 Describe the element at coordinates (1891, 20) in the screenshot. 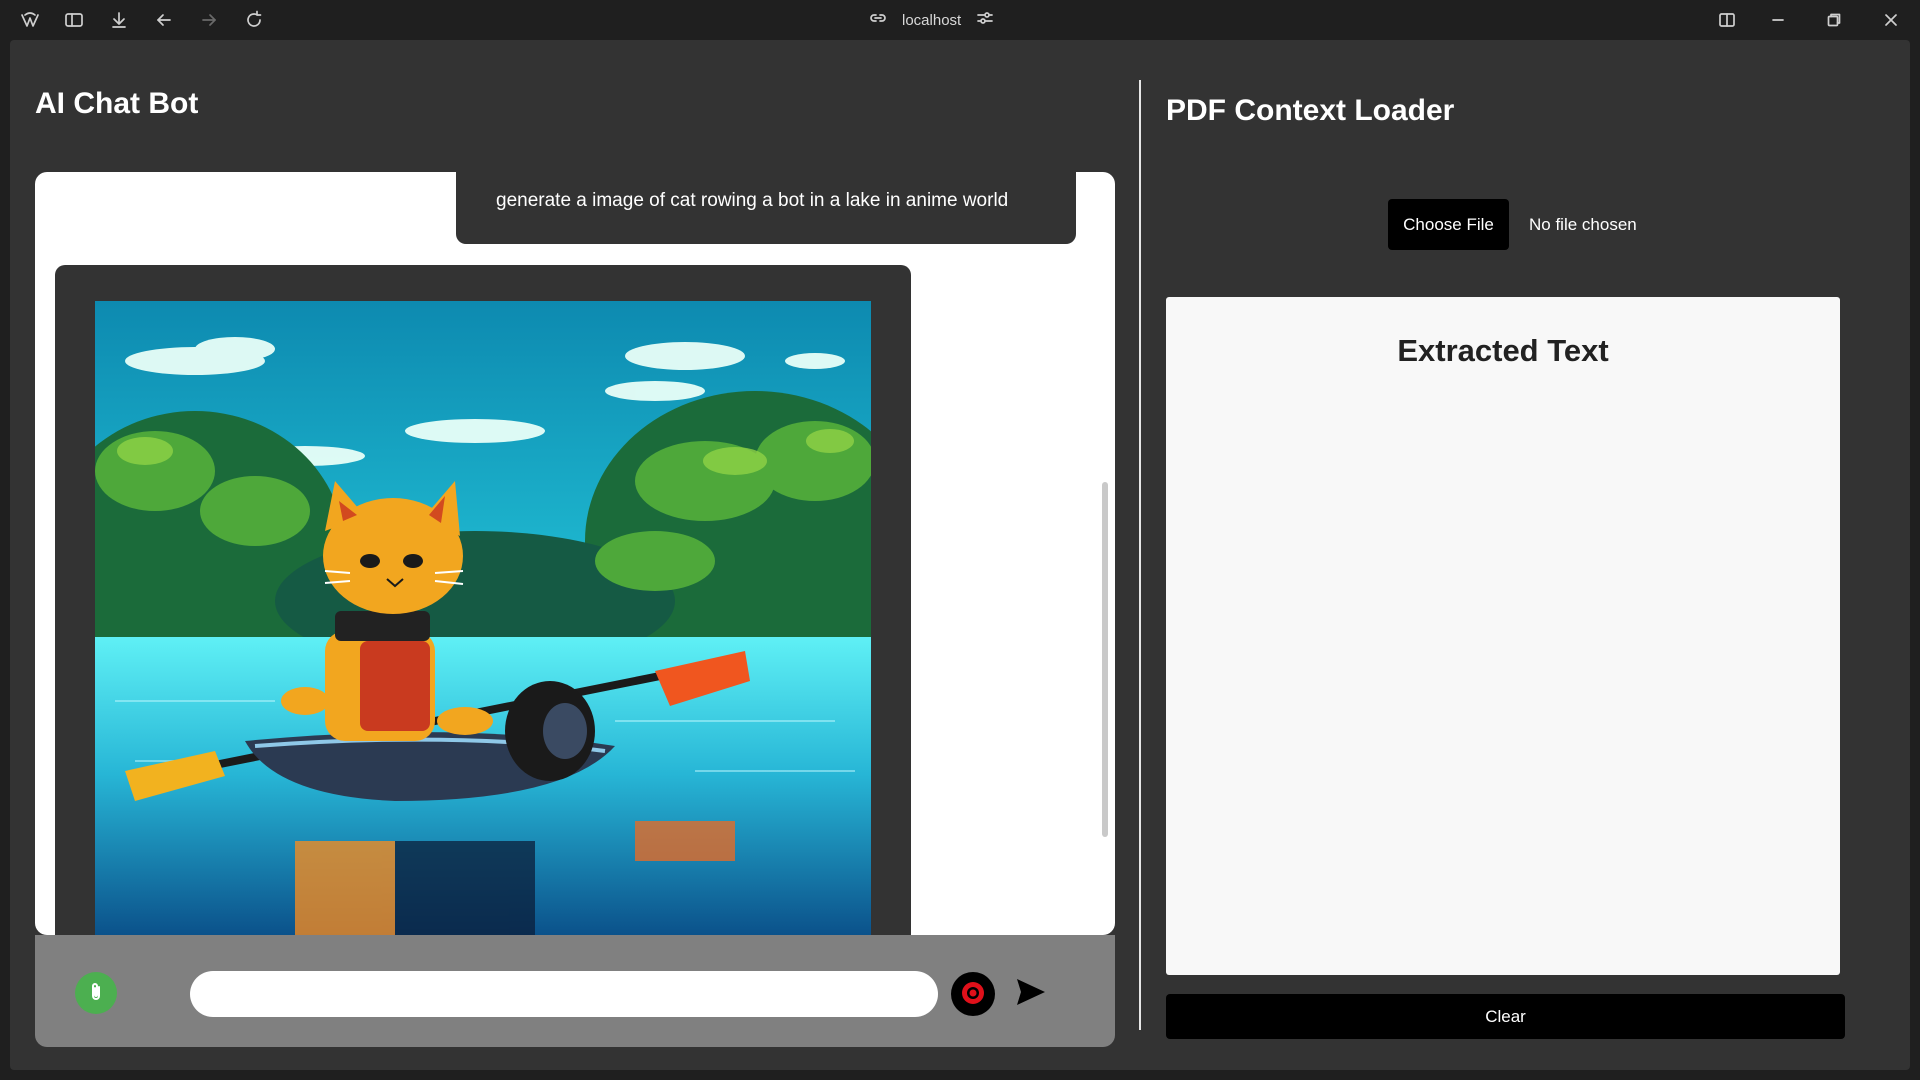

I see `close-icon` at that location.